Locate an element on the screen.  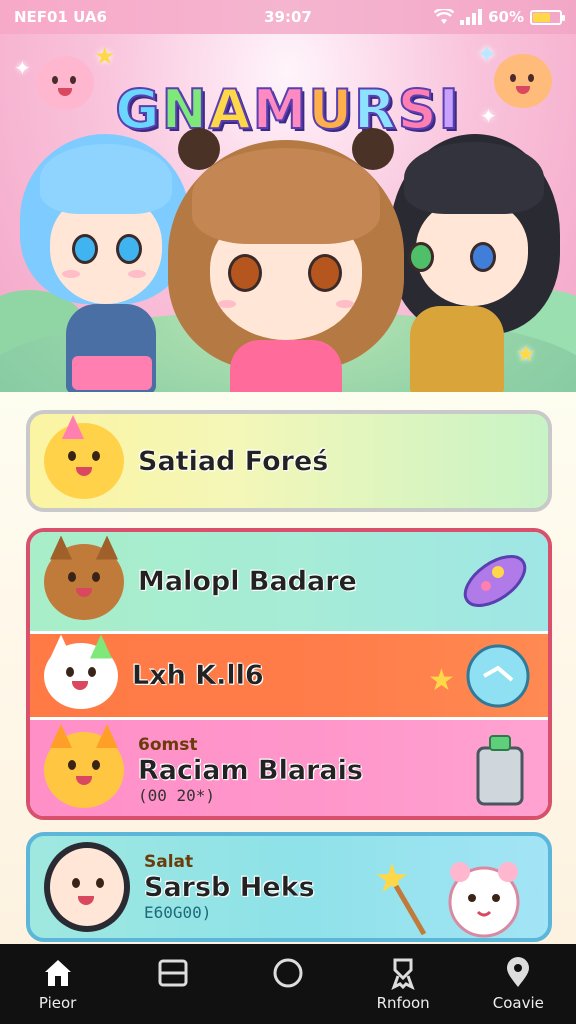
status-icons: 60% is located at coordinates (472, 17).